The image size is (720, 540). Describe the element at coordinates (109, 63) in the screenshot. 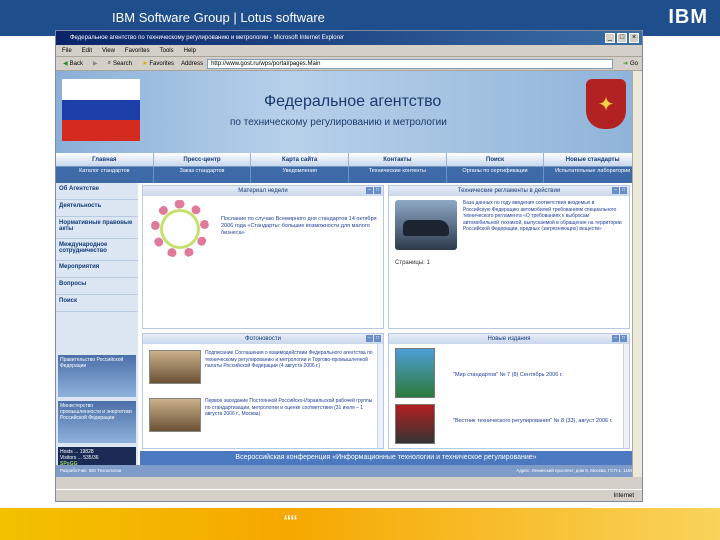

I see `search-icon: ⌕` at that location.